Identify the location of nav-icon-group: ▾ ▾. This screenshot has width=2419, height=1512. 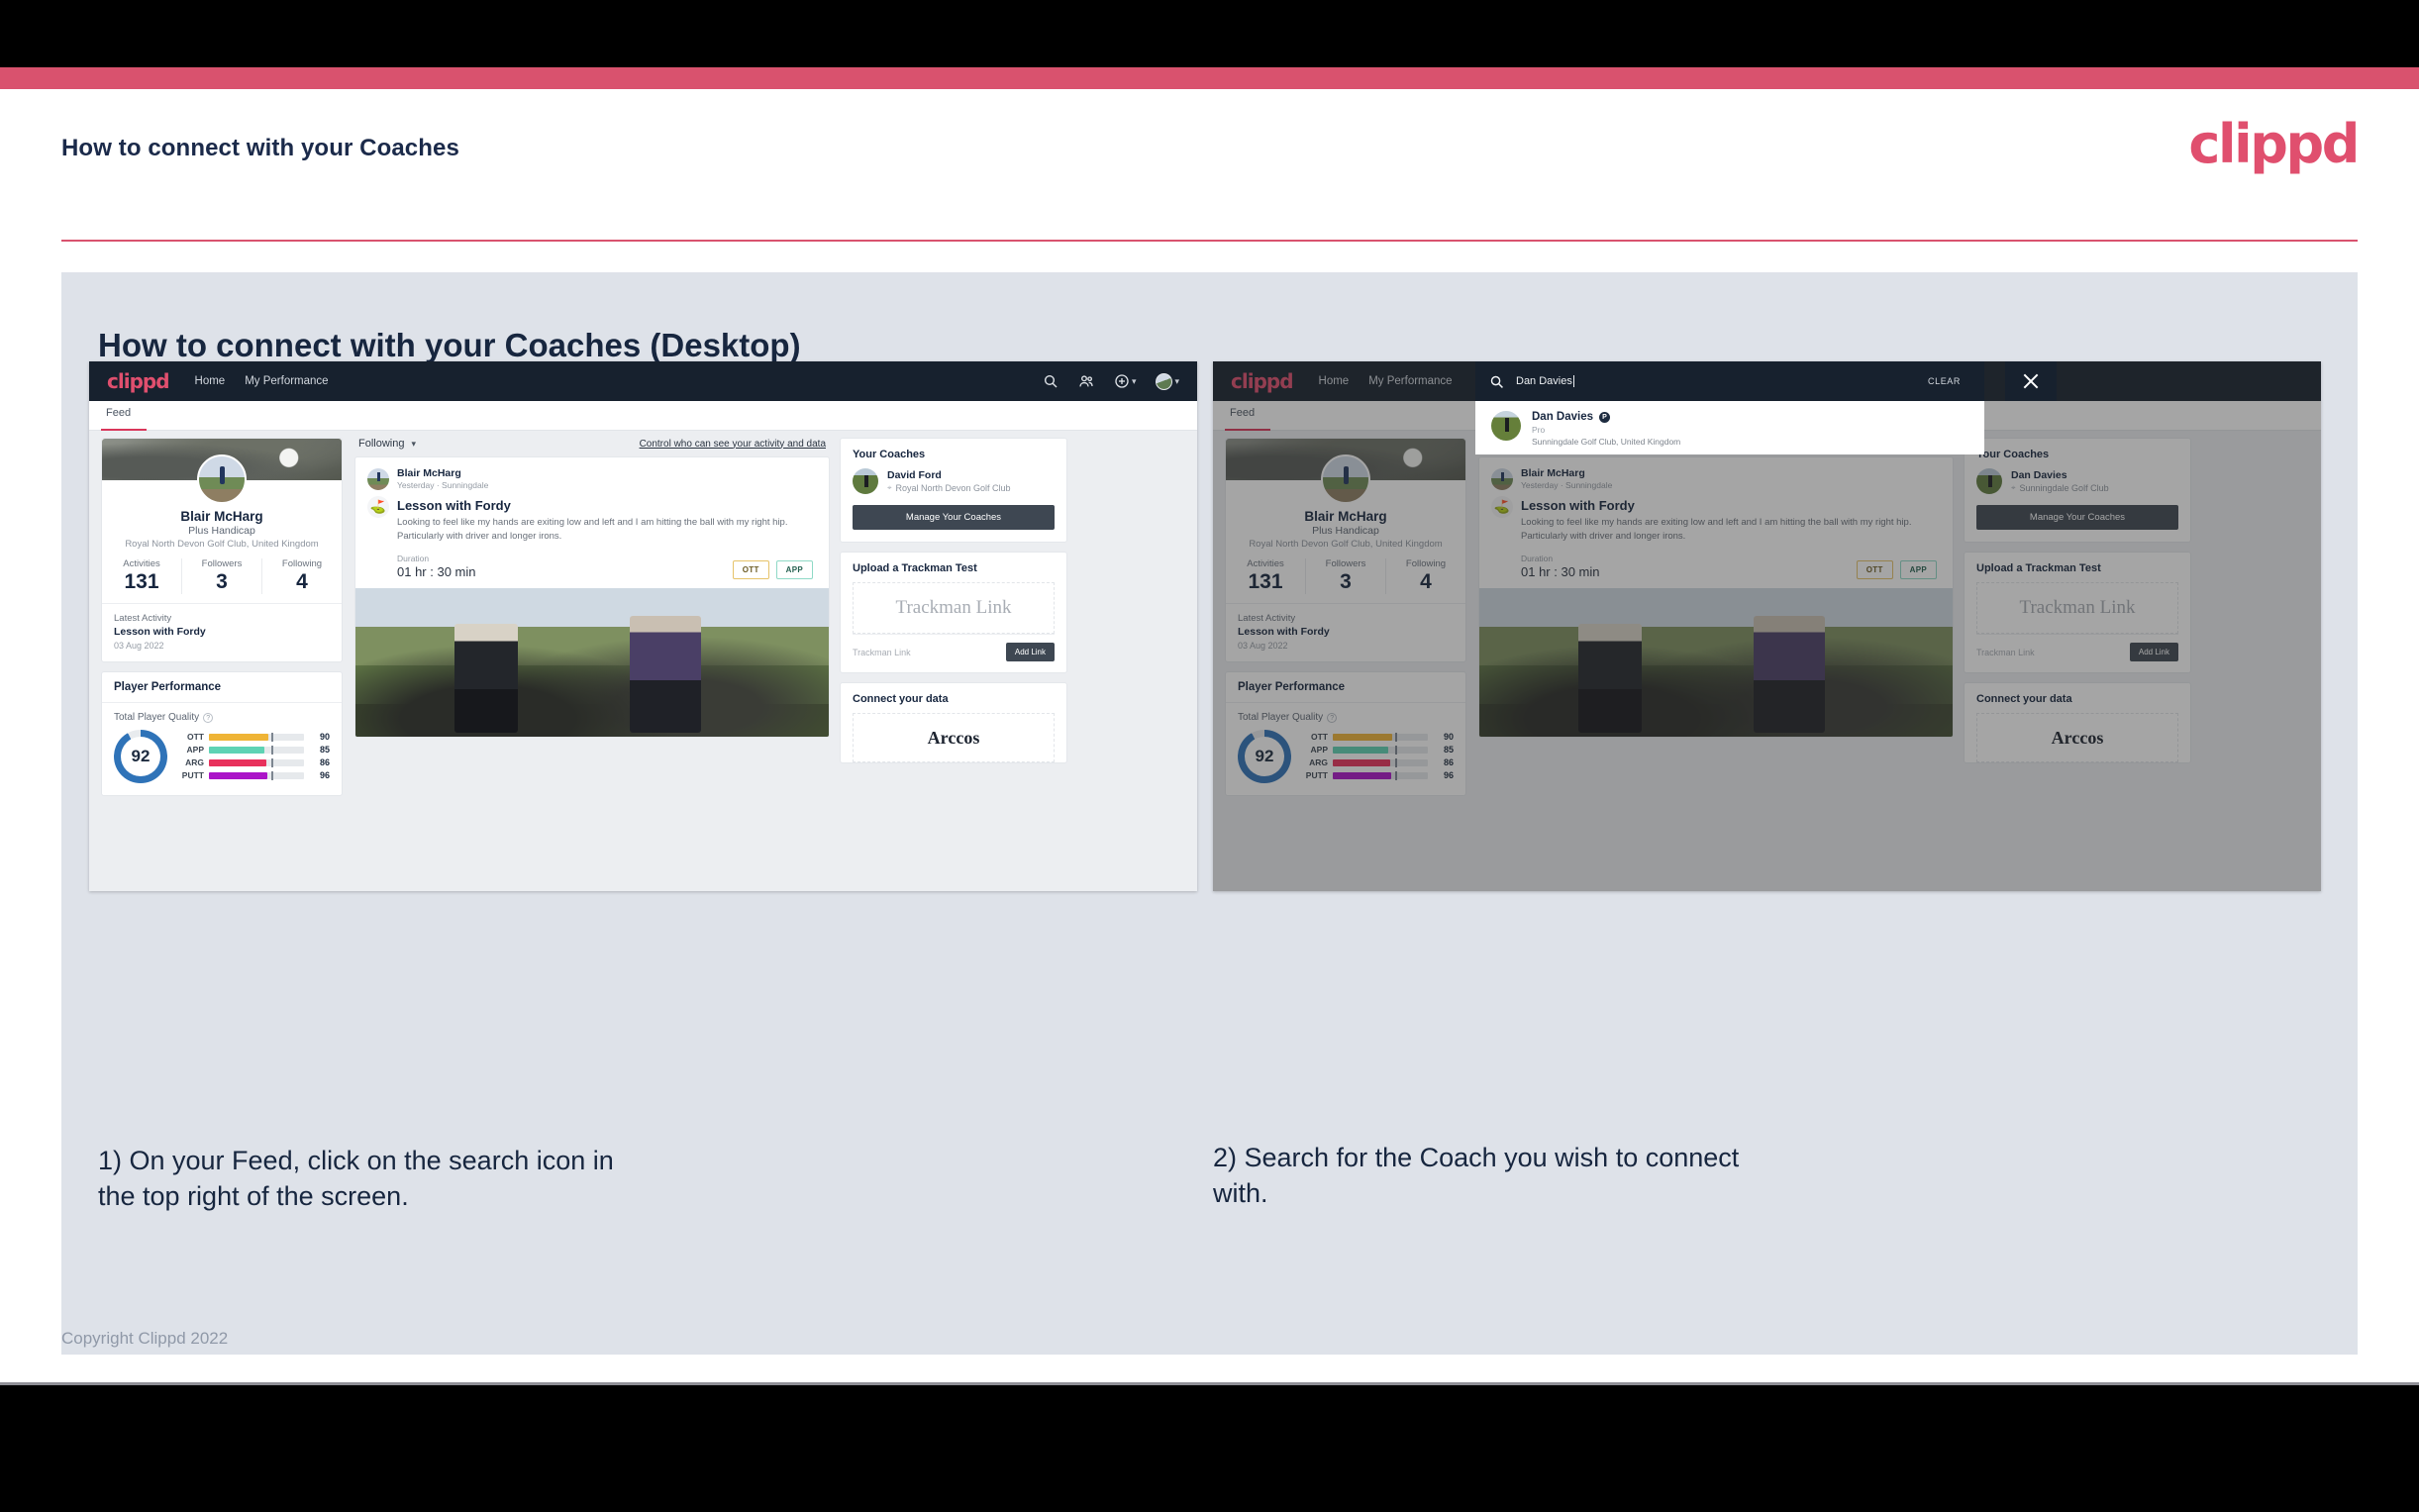
(1111, 381).